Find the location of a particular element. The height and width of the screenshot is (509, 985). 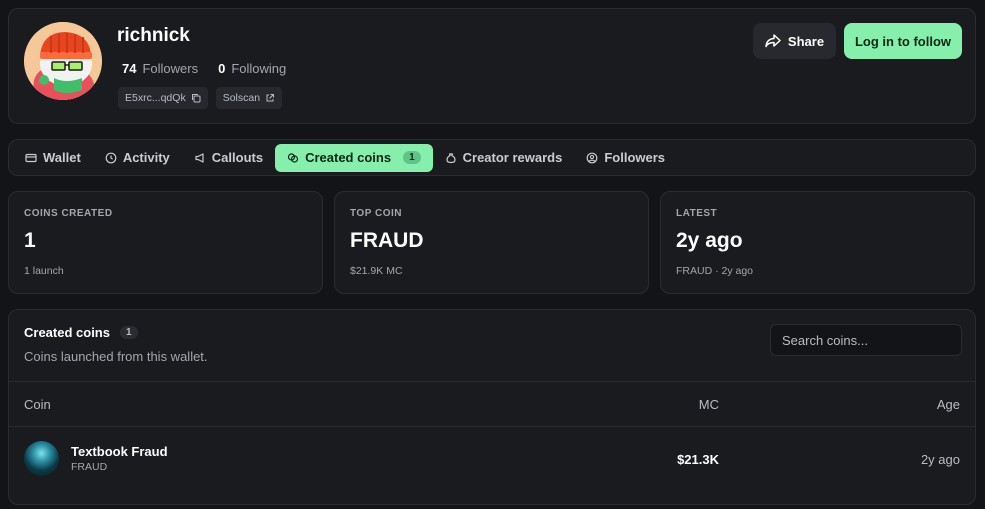

stat-card-coins-created: COINS CREATED 1 1 launch is located at coordinates (165, 242).